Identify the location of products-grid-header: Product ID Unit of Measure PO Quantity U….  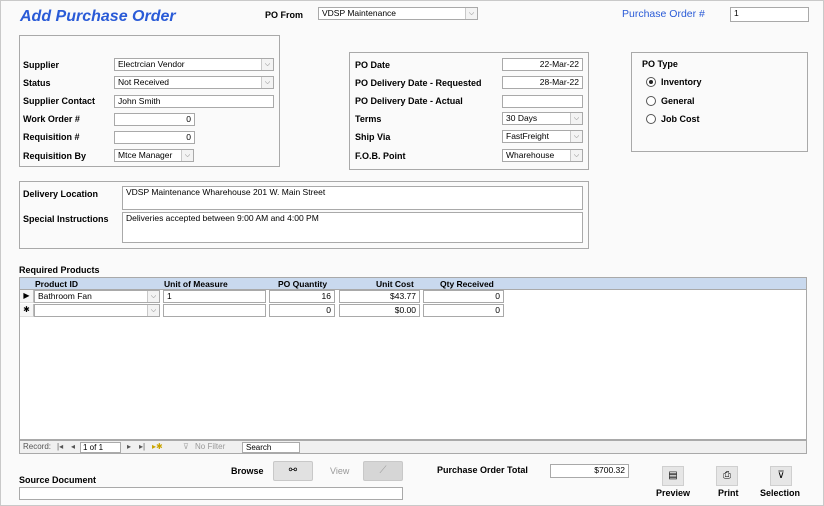
(413, 283).